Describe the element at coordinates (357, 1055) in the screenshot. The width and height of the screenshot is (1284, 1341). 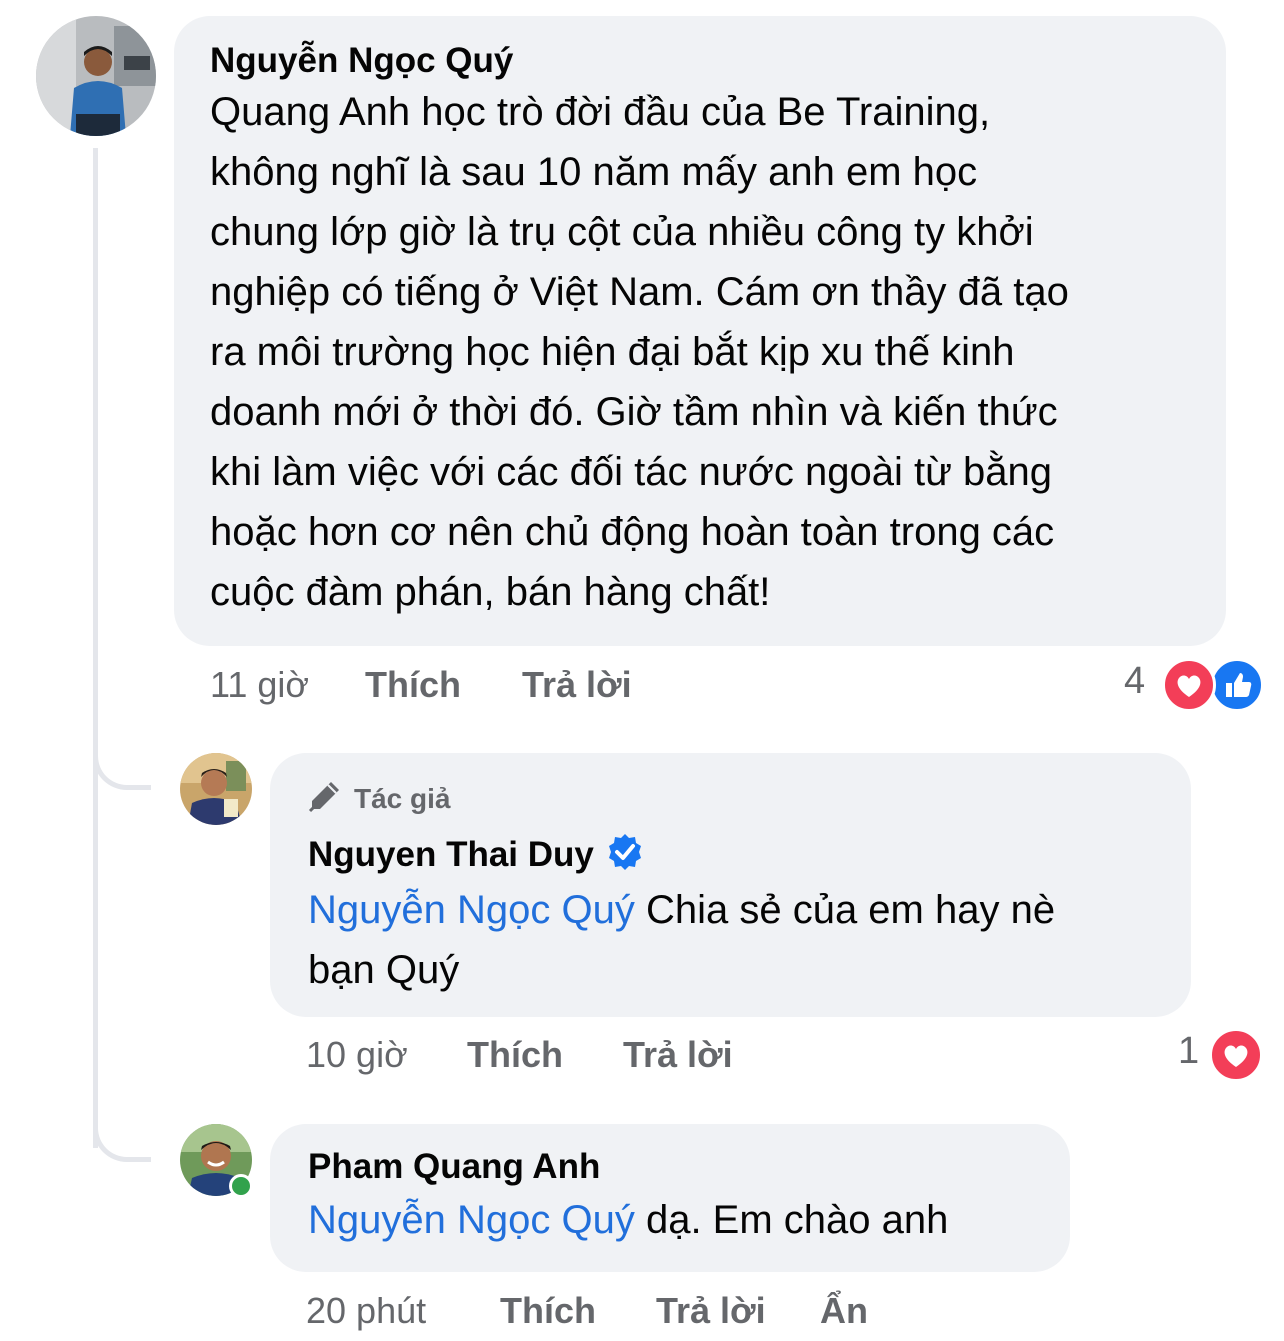
I see `comment-timestamp: 10 giờ` at that location.